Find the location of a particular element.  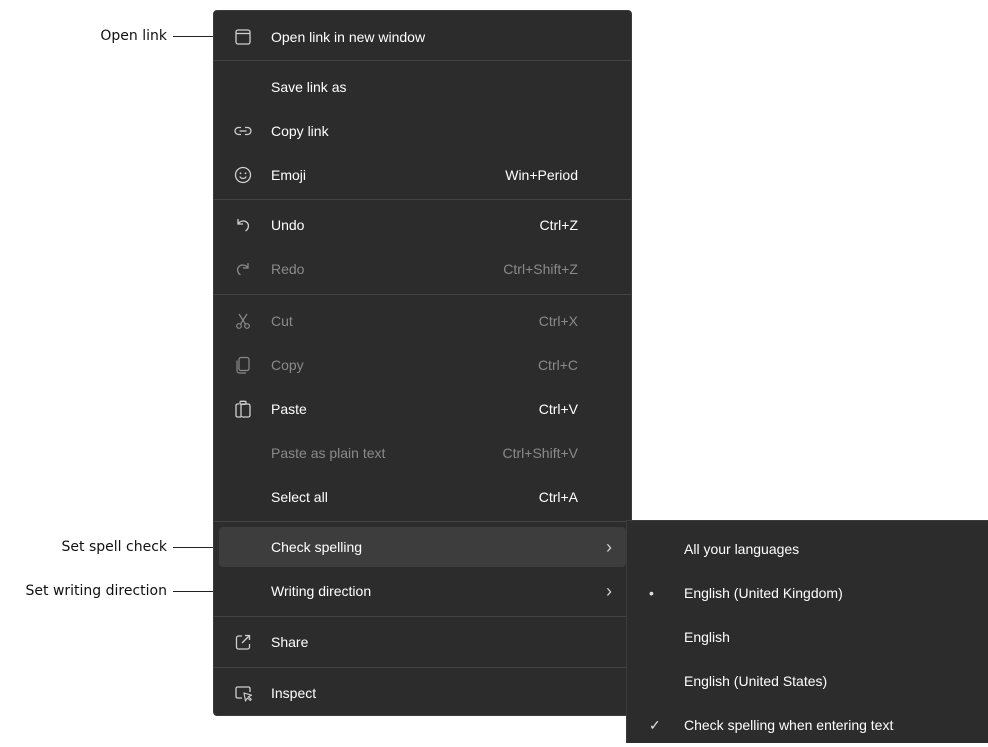

menu-item-label: Share is located at coordinates (290, 642).